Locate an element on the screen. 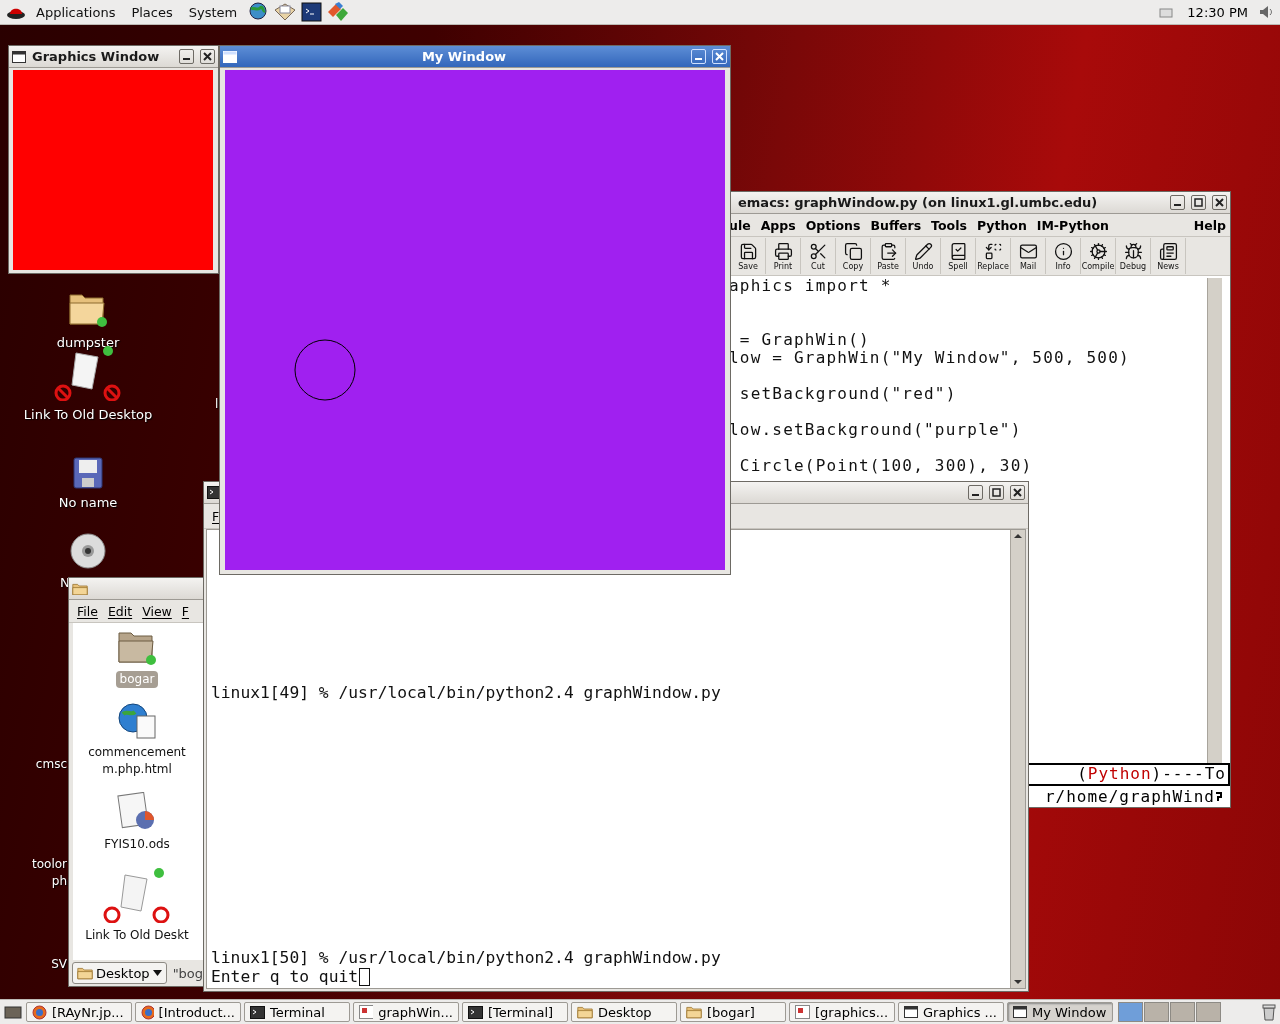 The image size is (1280, 1024). taskbar-button: Desktop is located at coordinates (624, 1012).